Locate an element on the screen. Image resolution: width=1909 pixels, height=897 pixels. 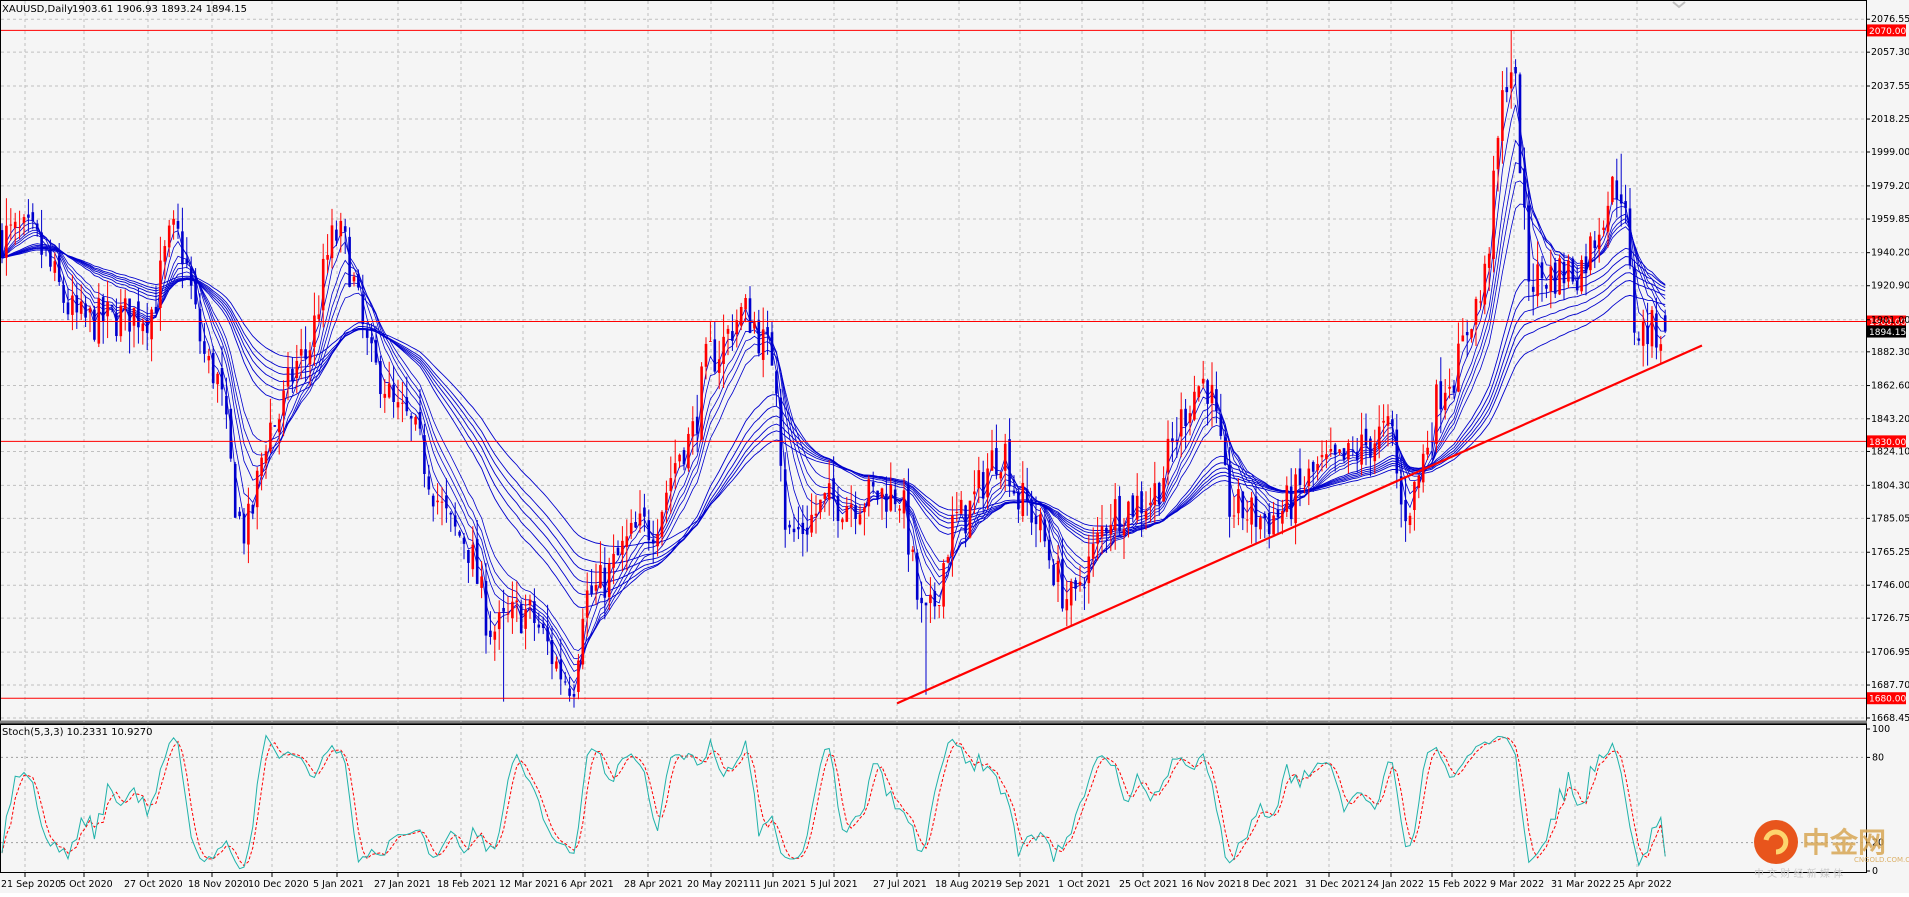
date-tick-label: 11 Jun 2021 is located at coordinates (777, 884).